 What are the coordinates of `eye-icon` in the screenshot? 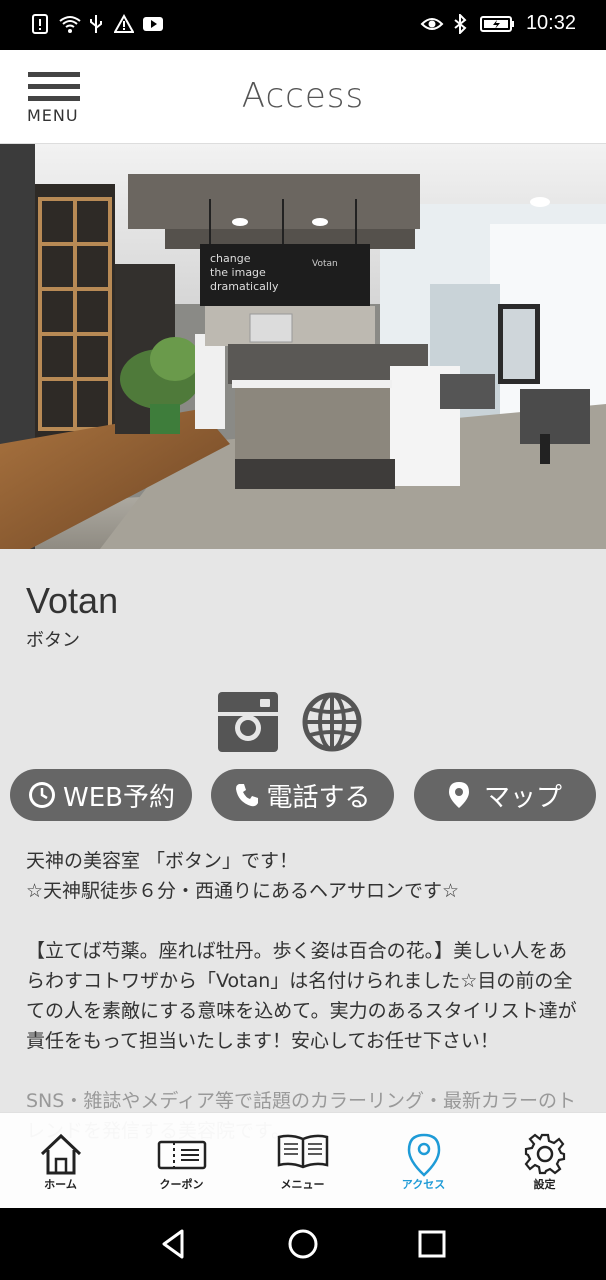 It's located at (432, 24).